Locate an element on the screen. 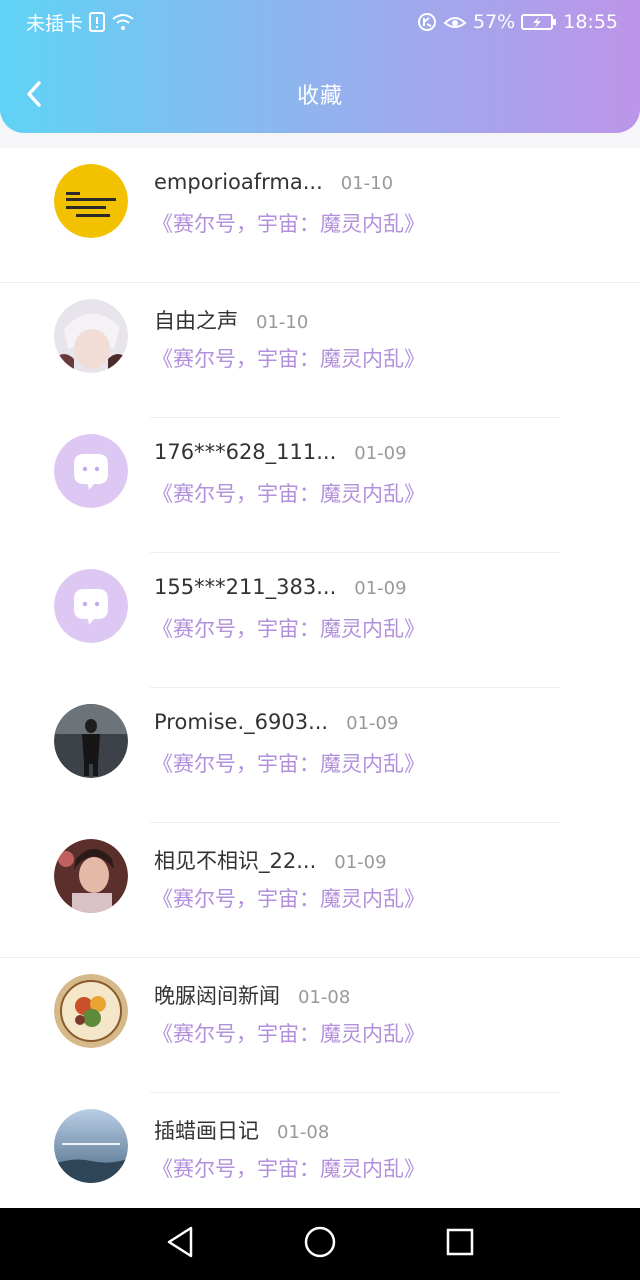  circle-home-icon is located at coordinates (320, 1244).